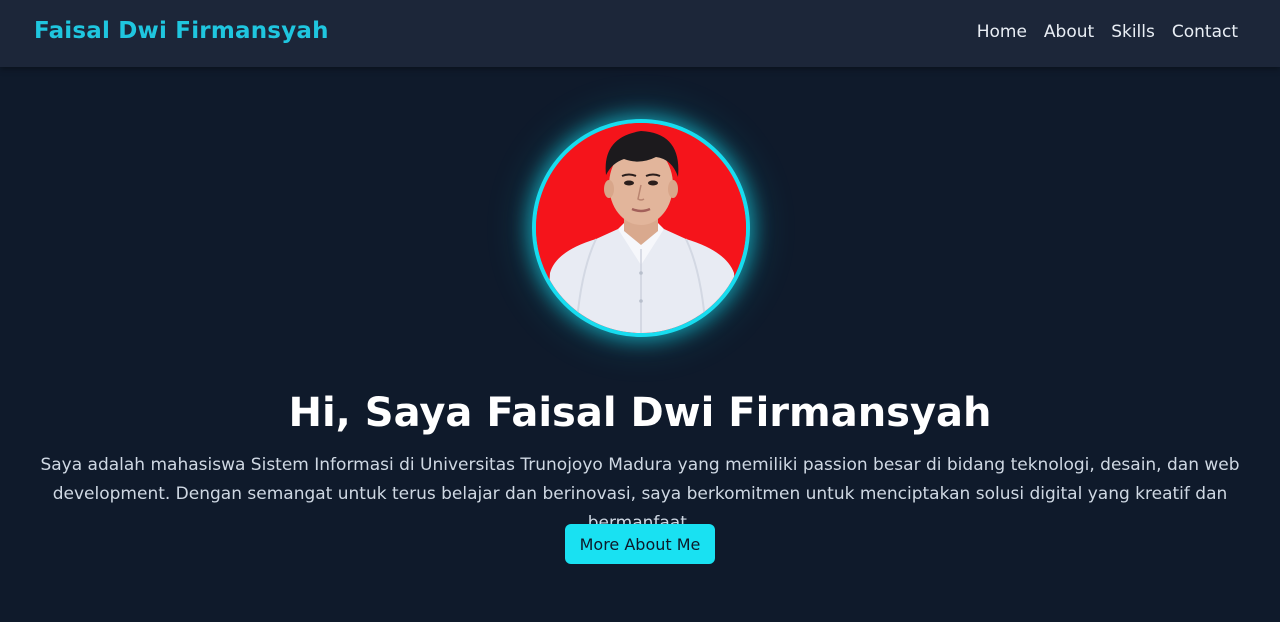 The width and height of the screenshot is (1280, 622). Describe the element at coordinates (1133, 32) in the screenshot. I see `nav-link-skills: Skills` at that location.